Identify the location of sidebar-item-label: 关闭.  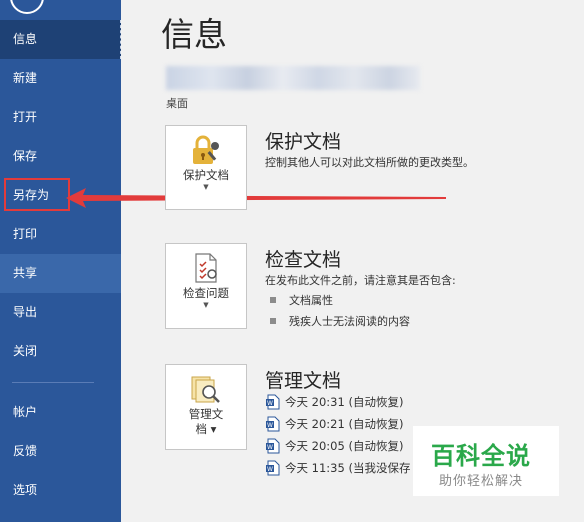
(25, 351).